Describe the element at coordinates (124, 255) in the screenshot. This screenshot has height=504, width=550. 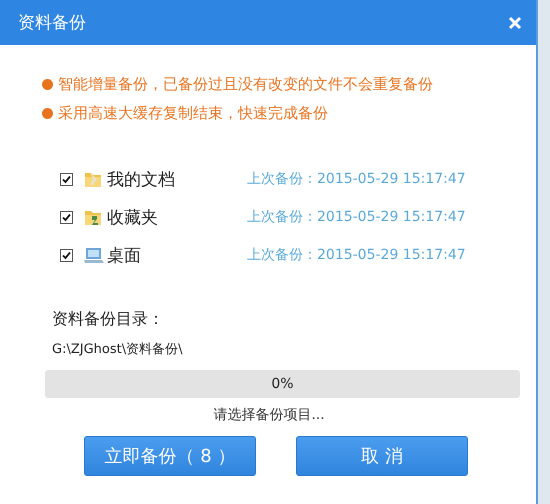
I see `item-label: 桌面` at that location.